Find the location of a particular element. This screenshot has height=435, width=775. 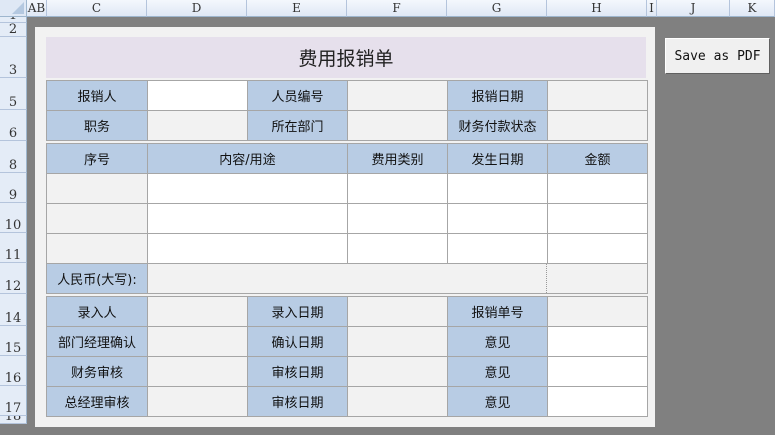

row-header-11: 11 is located at coordinates (13, 248).